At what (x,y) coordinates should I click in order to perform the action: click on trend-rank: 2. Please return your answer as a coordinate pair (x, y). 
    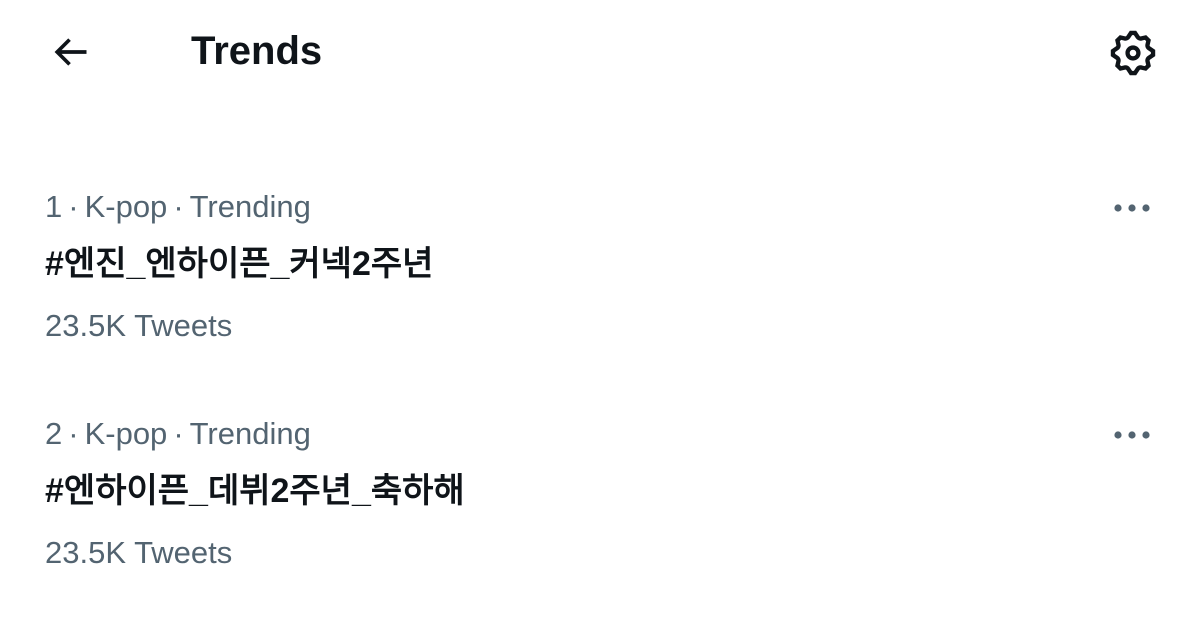
    Looking at the image, I should click on (54, 433).